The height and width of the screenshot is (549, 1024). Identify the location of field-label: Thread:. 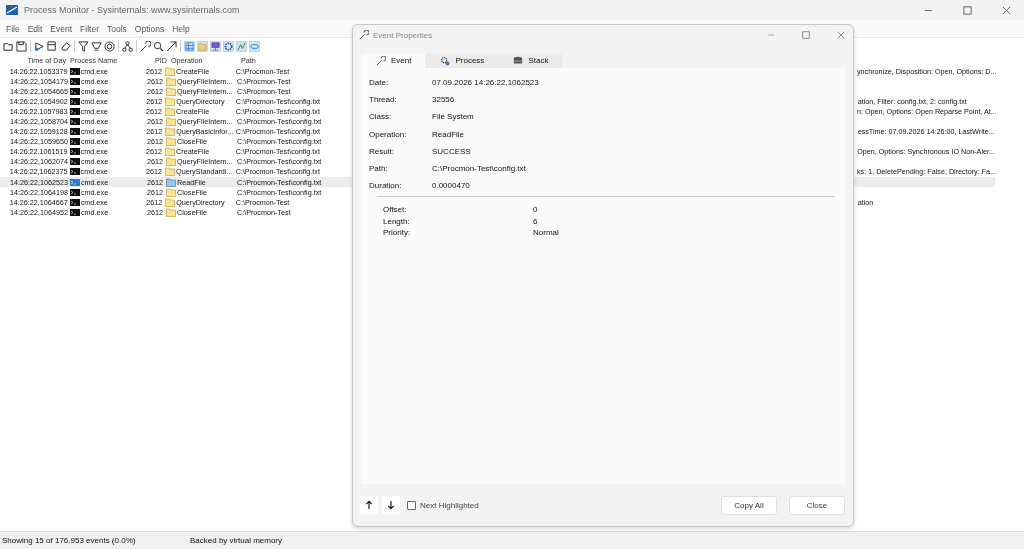
(383, 100).